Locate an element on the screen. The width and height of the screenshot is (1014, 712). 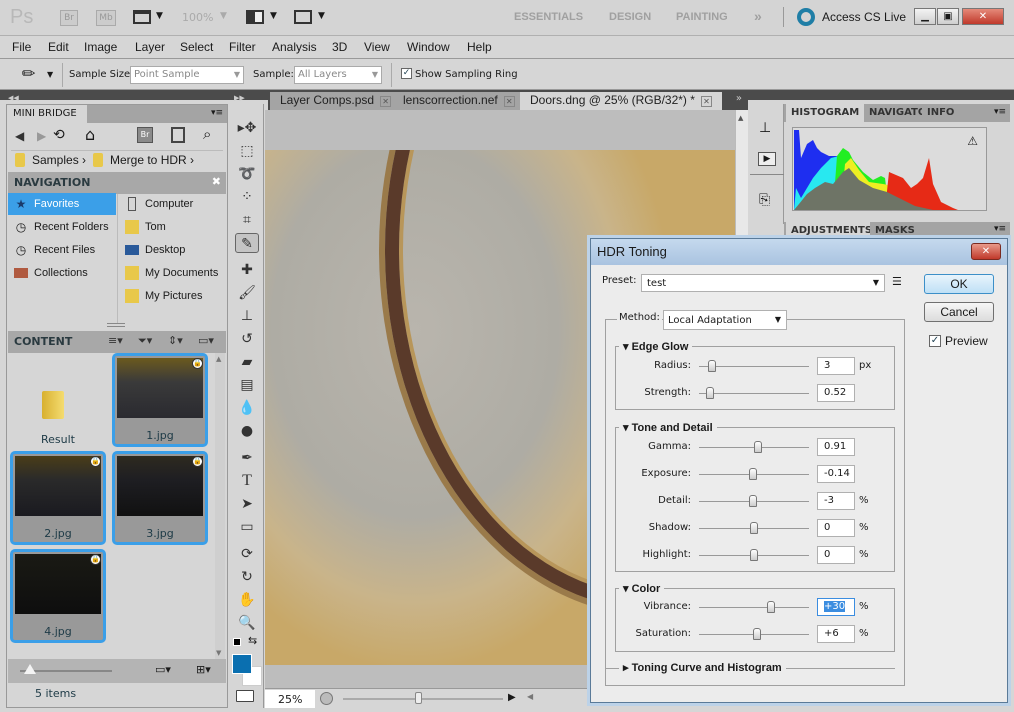
scroll-left-icon: ◀ is located at coordinates (530, 696).